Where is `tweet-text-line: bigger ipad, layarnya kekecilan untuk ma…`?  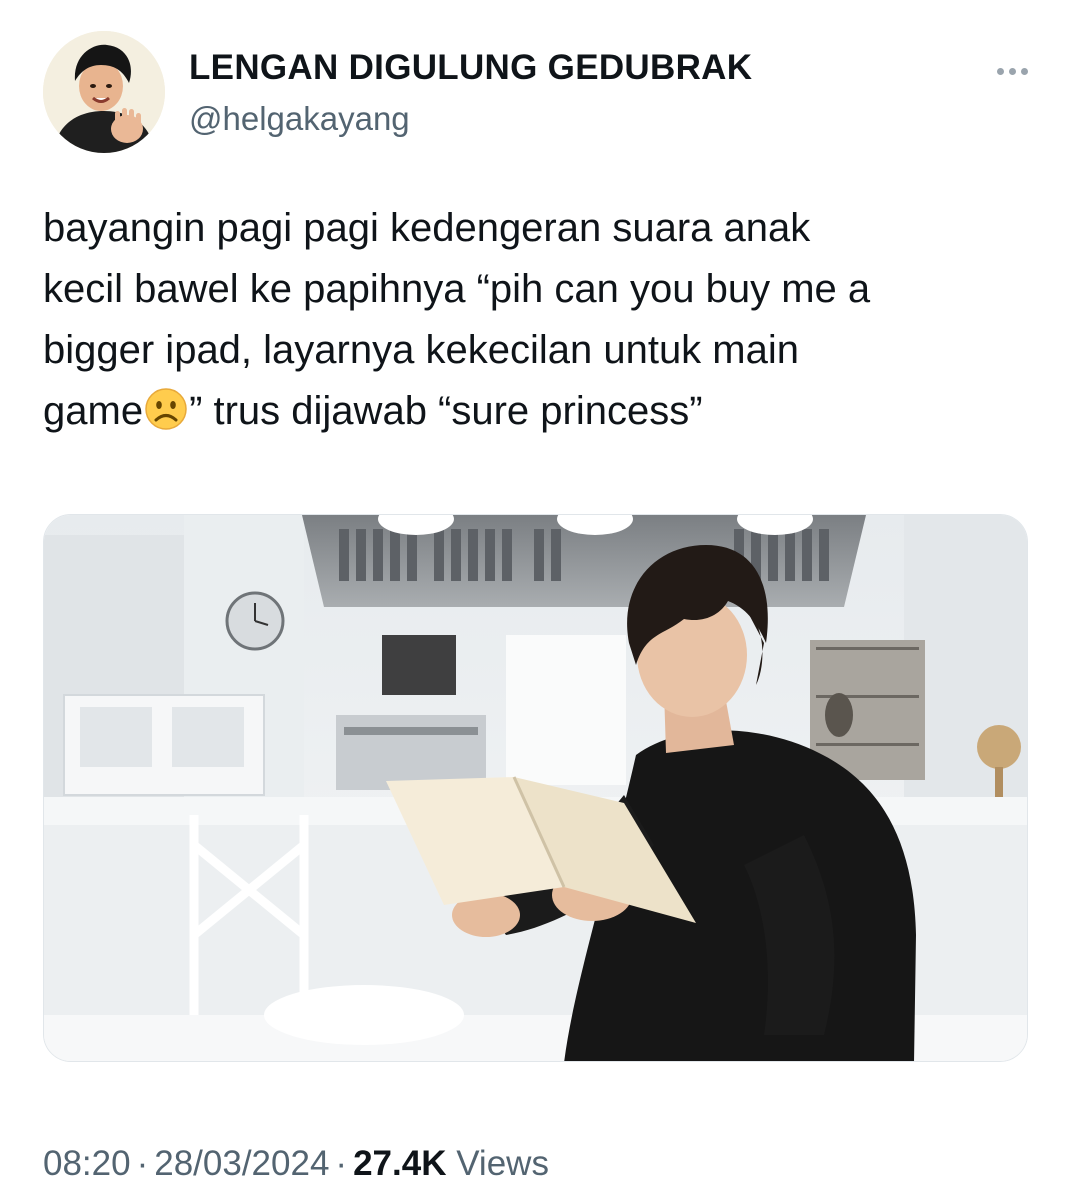
tweet-text-line: bigger ipad, layarnya kekecilan untuk ma… is located at coordinates (421, 350).